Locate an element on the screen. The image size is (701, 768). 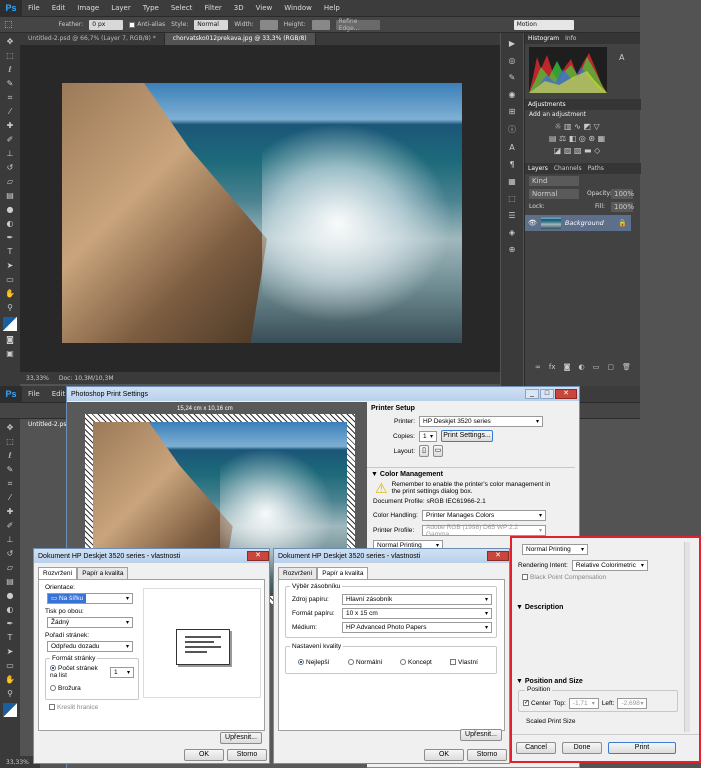
folder-icon: ▭ is located at coordinates (596, 367).